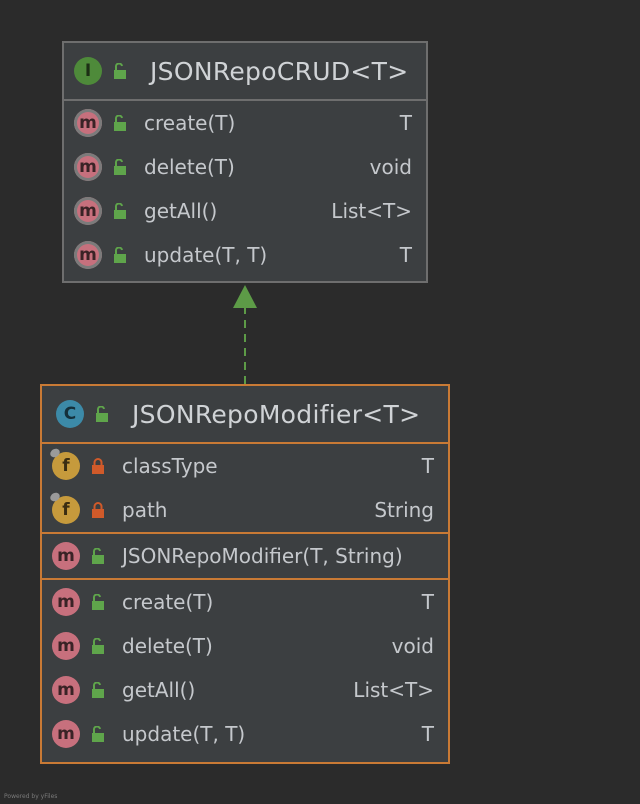 This screenshot has width=640, height=804. What do you see at coordinates (88, 71) in the screenshot?
I see `interface-icon: I` at bounding box center [88, 71].